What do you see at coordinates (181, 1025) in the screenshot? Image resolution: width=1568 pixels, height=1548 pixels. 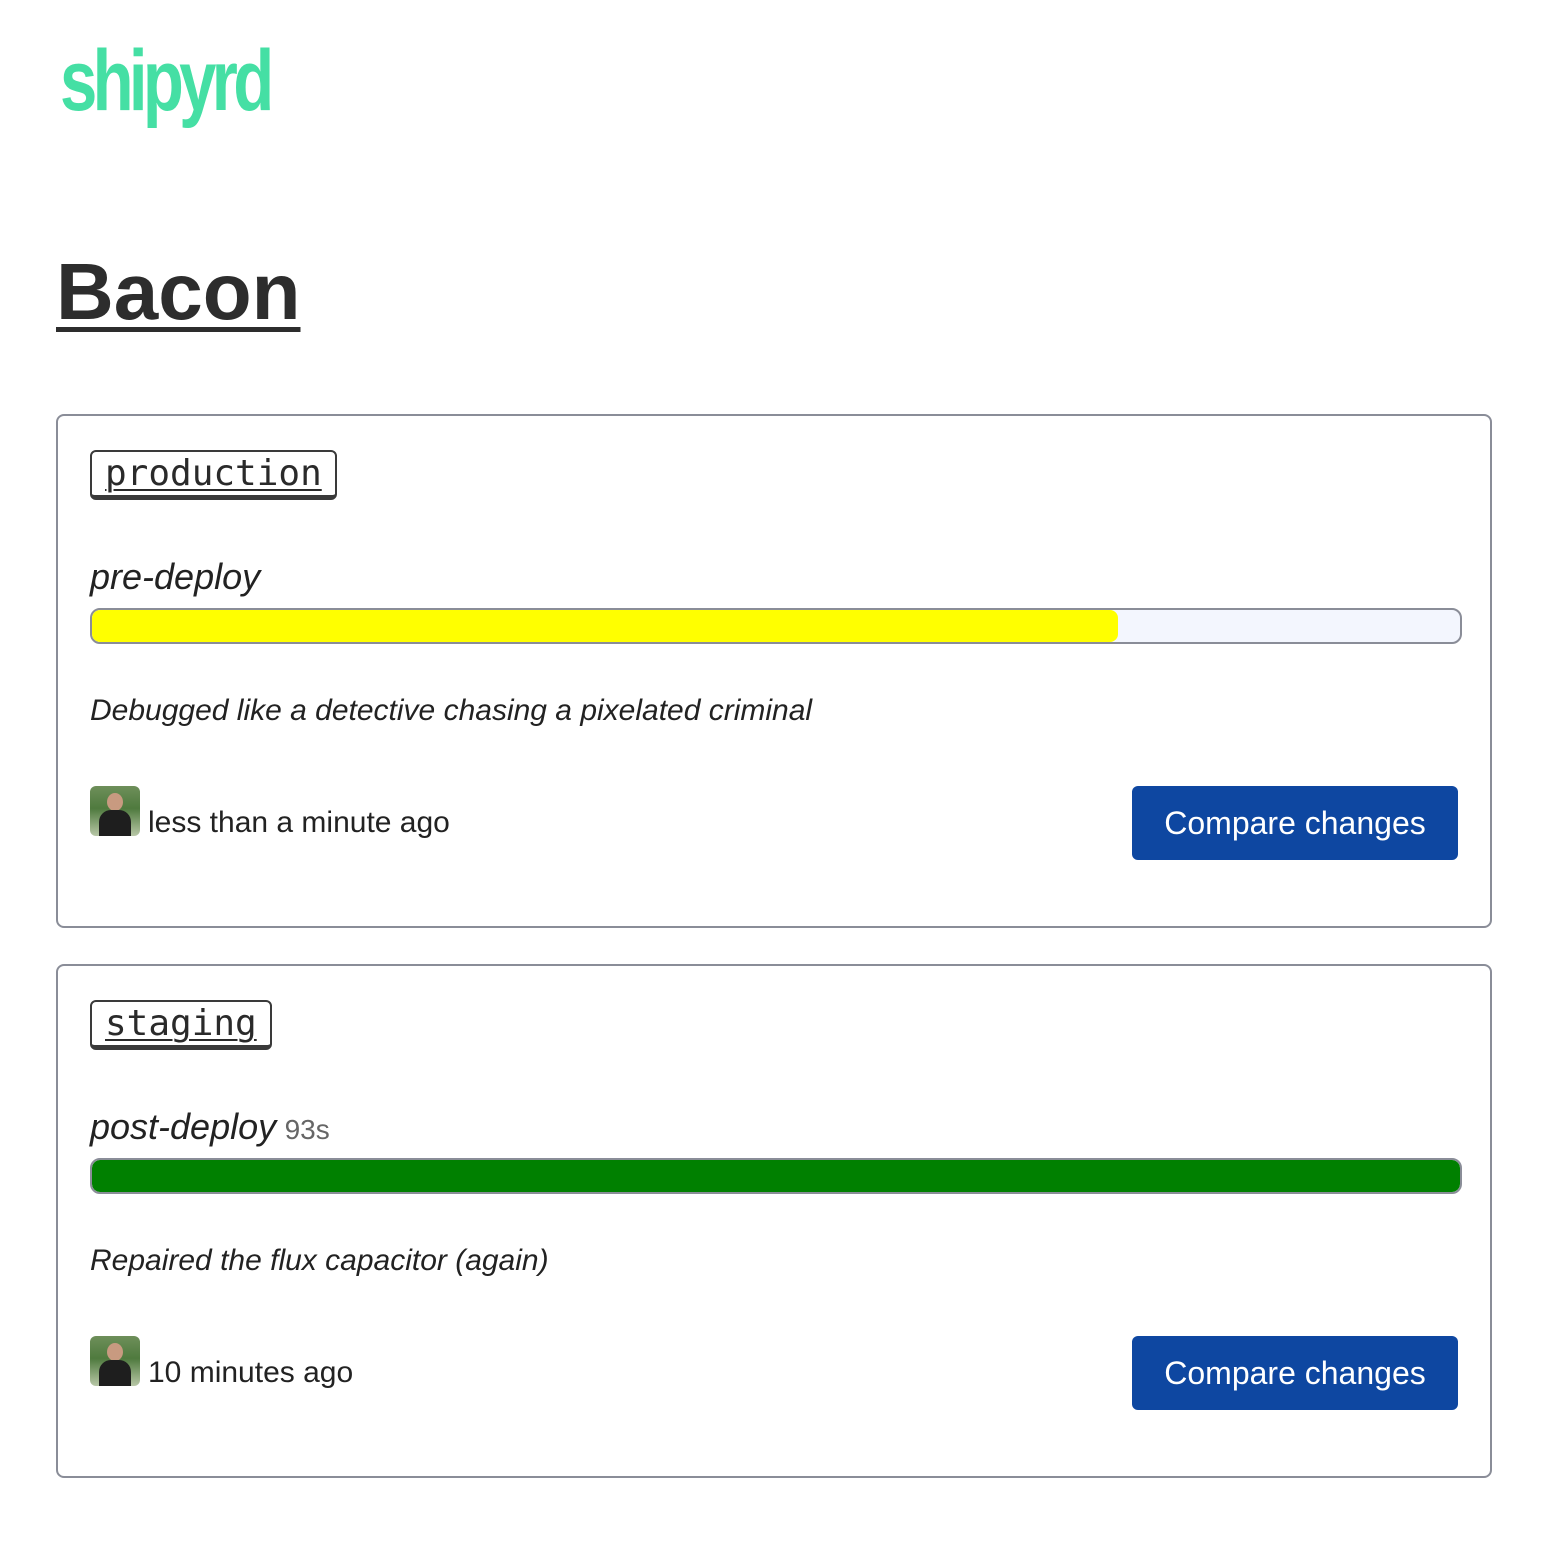 I see `environment-tag: staging` at bounding box center [181, 1025].